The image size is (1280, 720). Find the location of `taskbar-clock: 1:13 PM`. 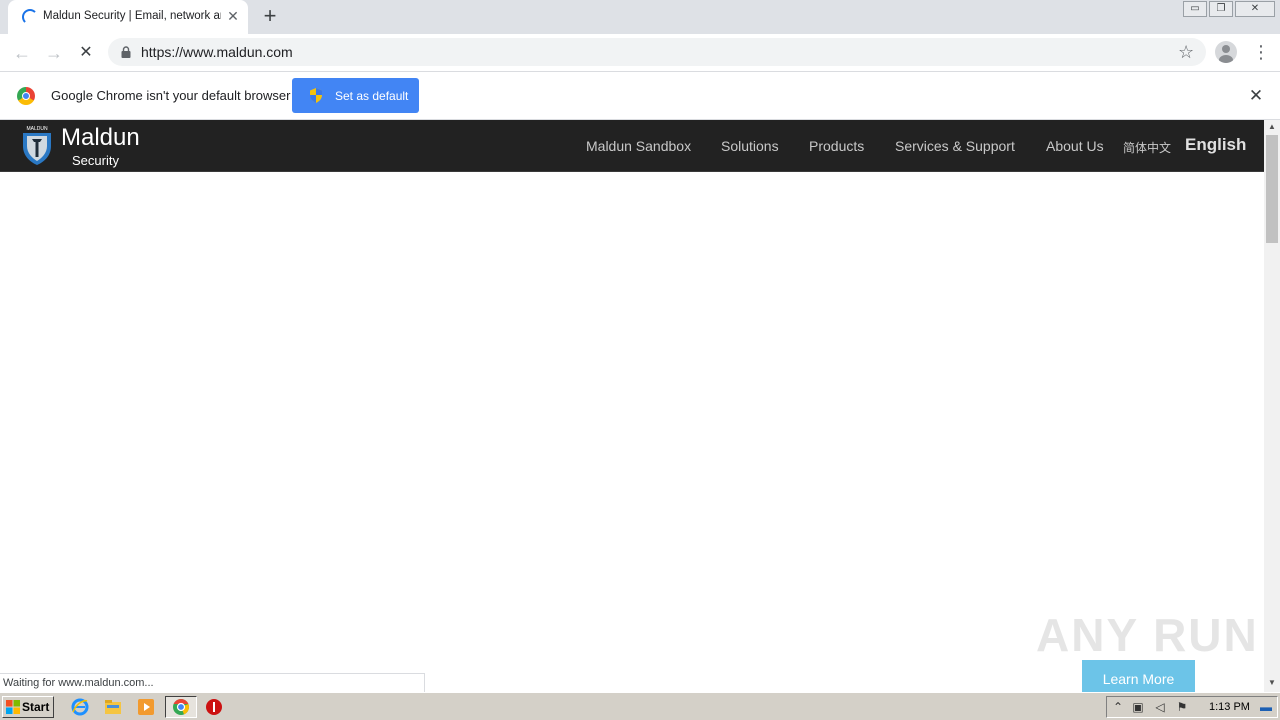

taskbar-clock: 1:13 PM is located at coordinates (1229, 707).